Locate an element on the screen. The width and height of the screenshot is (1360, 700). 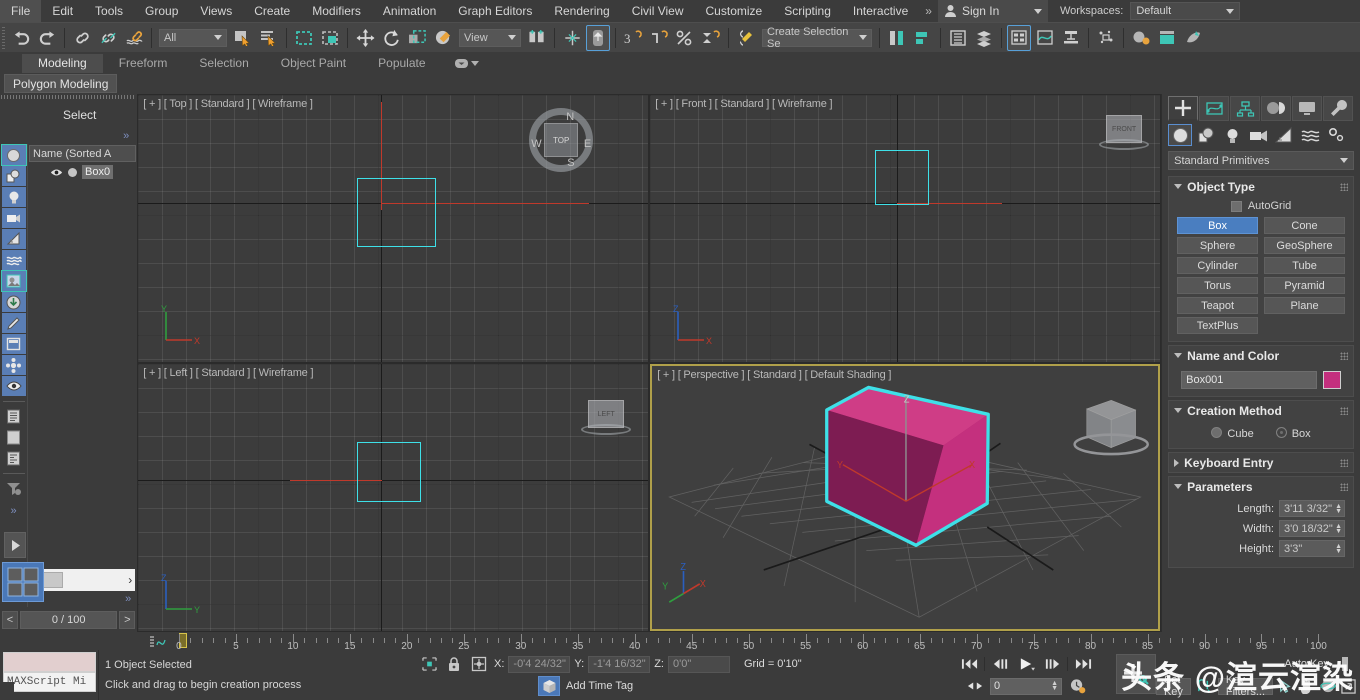
coord-input-z: 0'0" is located at coordinates (698, 664).